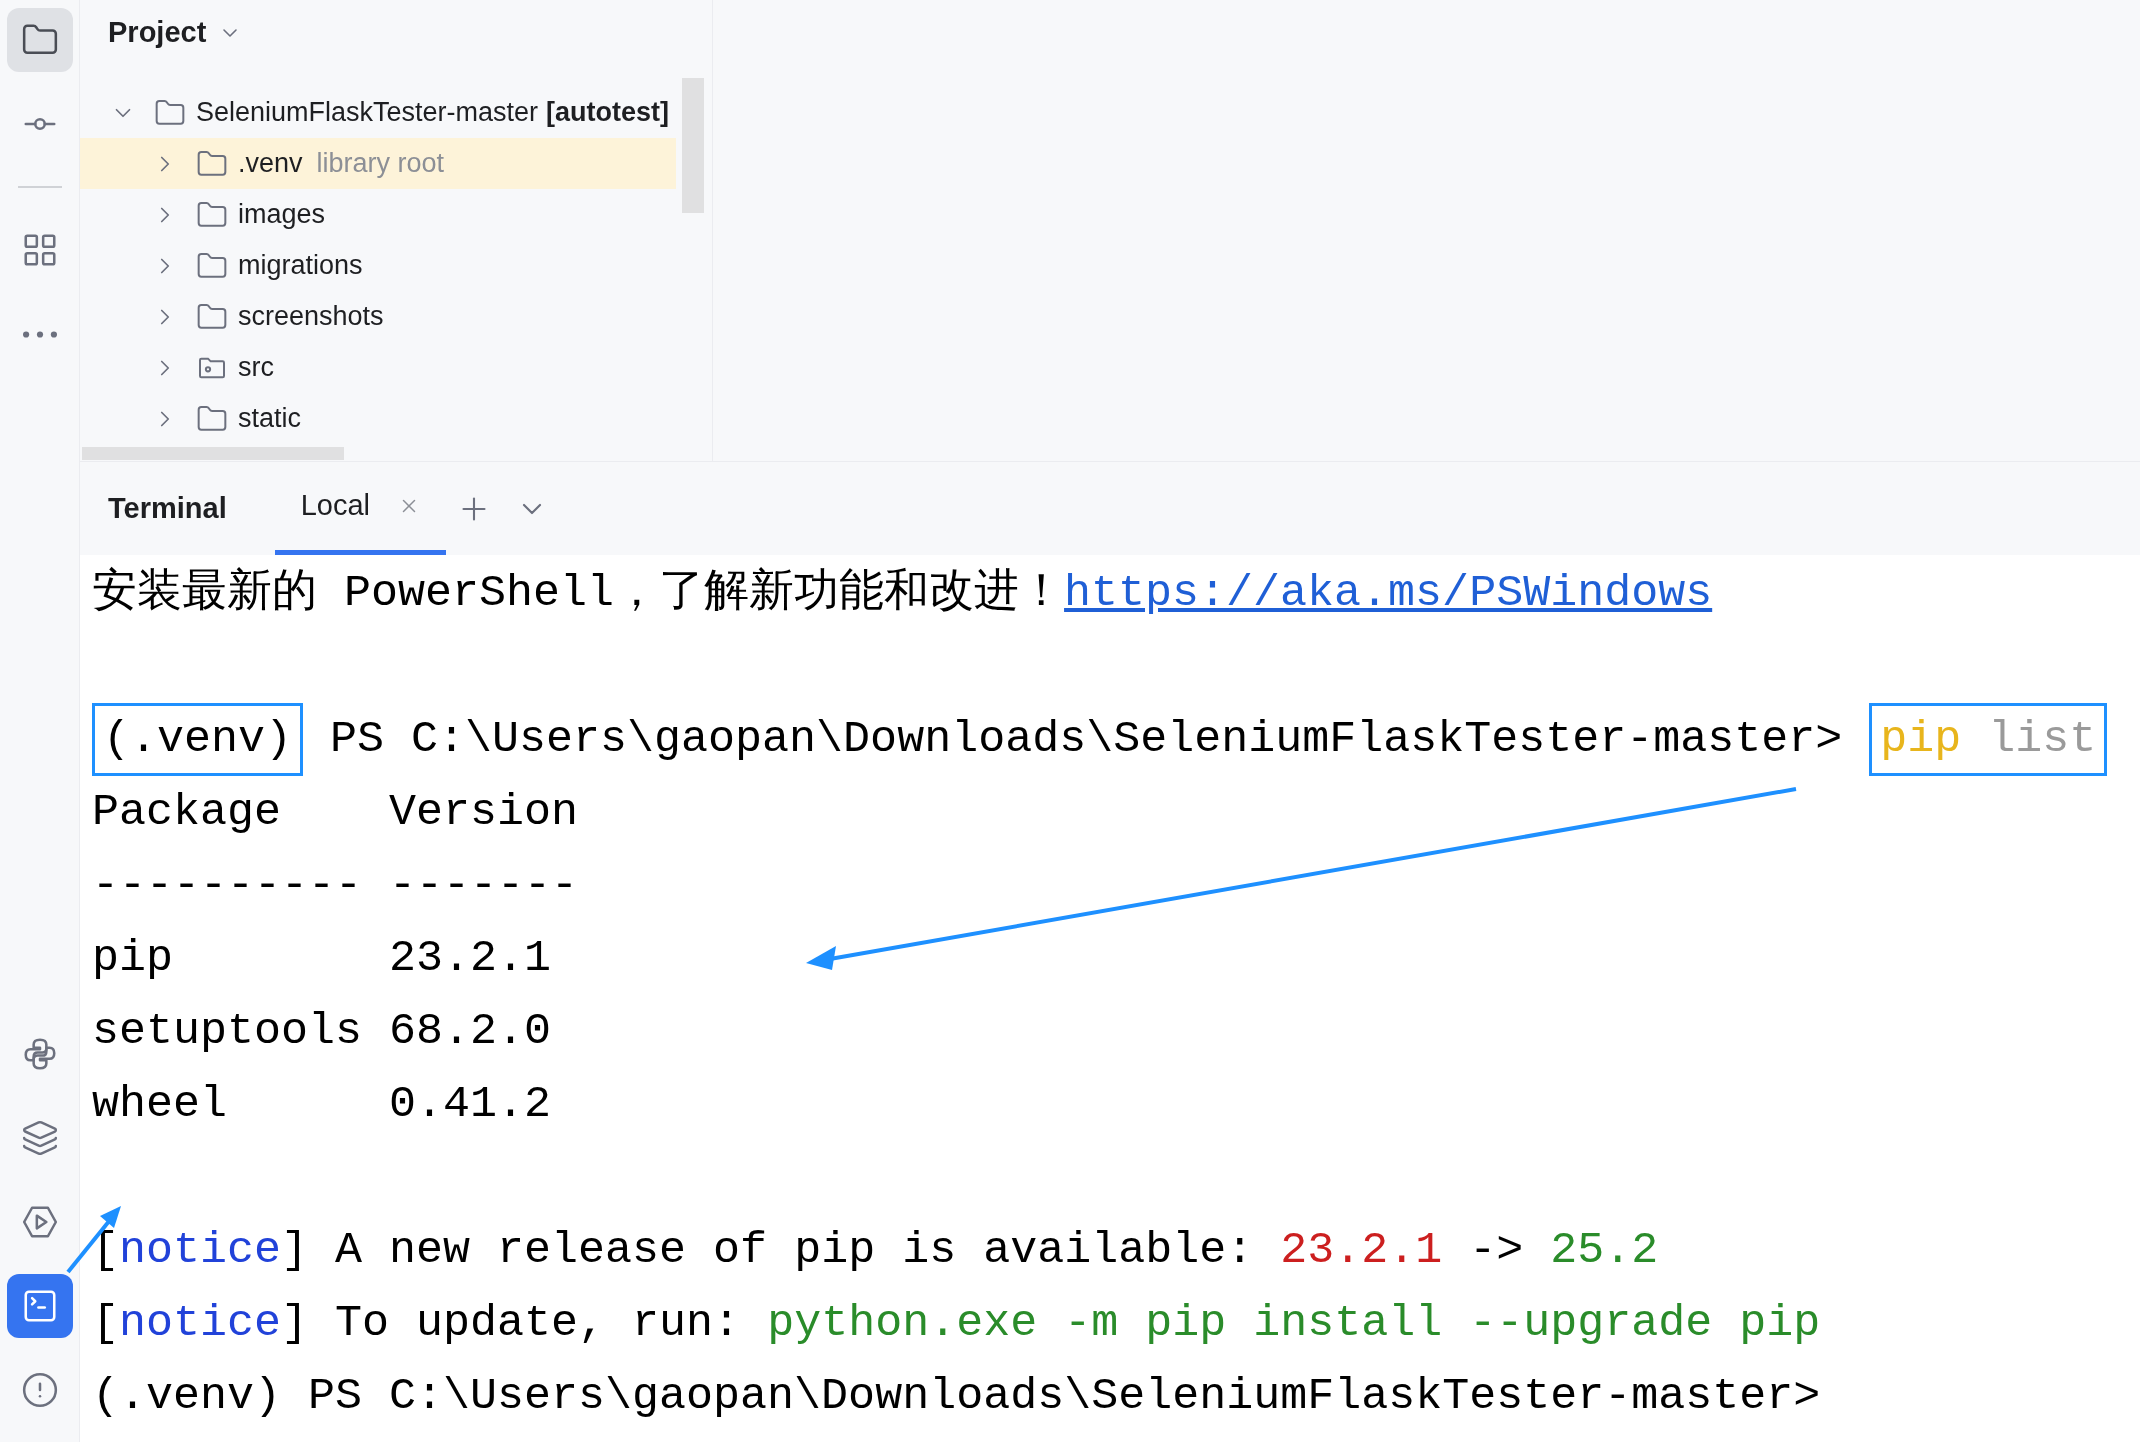 The image size is (2140, 1442). What do you see at coordinates (167, 508) in the screenshot?
I see `panel-title: Terminal` at bounding box center [167, 508].